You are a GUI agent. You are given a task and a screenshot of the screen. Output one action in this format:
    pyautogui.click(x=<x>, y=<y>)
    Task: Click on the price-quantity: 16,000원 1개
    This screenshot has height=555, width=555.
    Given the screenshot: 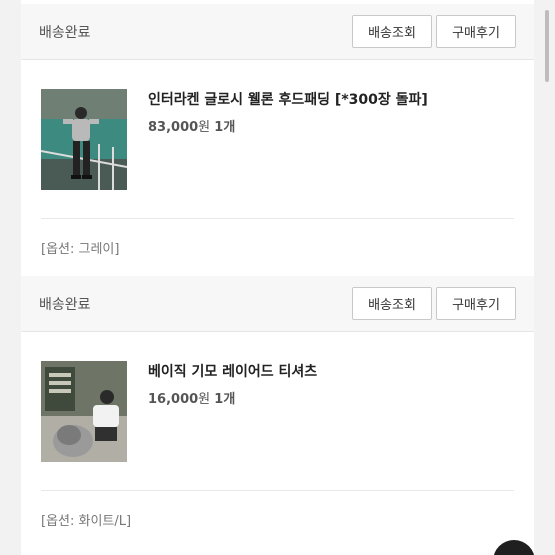 What is the action you would take?
    pyautogui.click(x=191, y=397)
    